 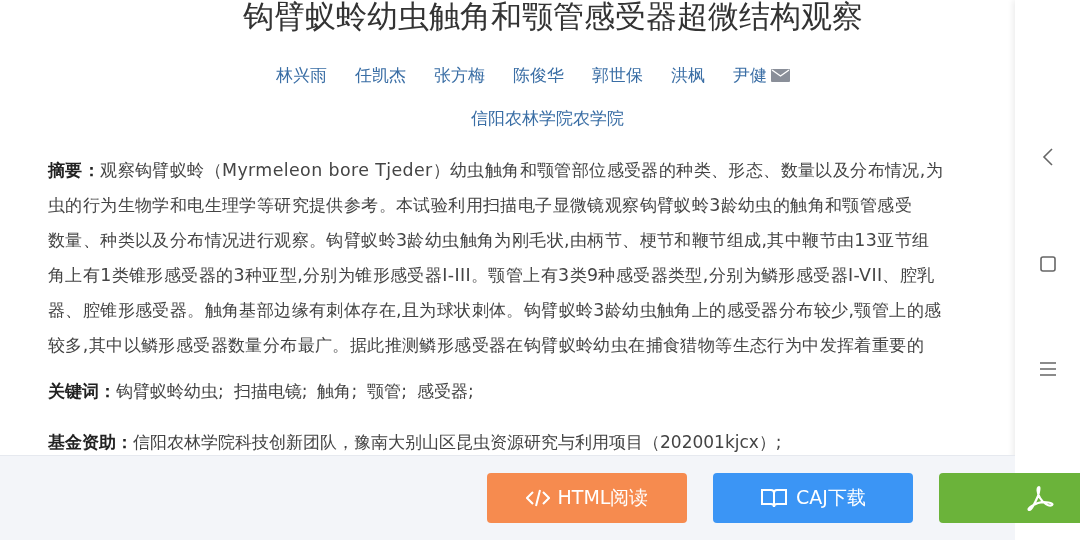 I want to click on author-link: 洪枫, so click(x=687, y=75).